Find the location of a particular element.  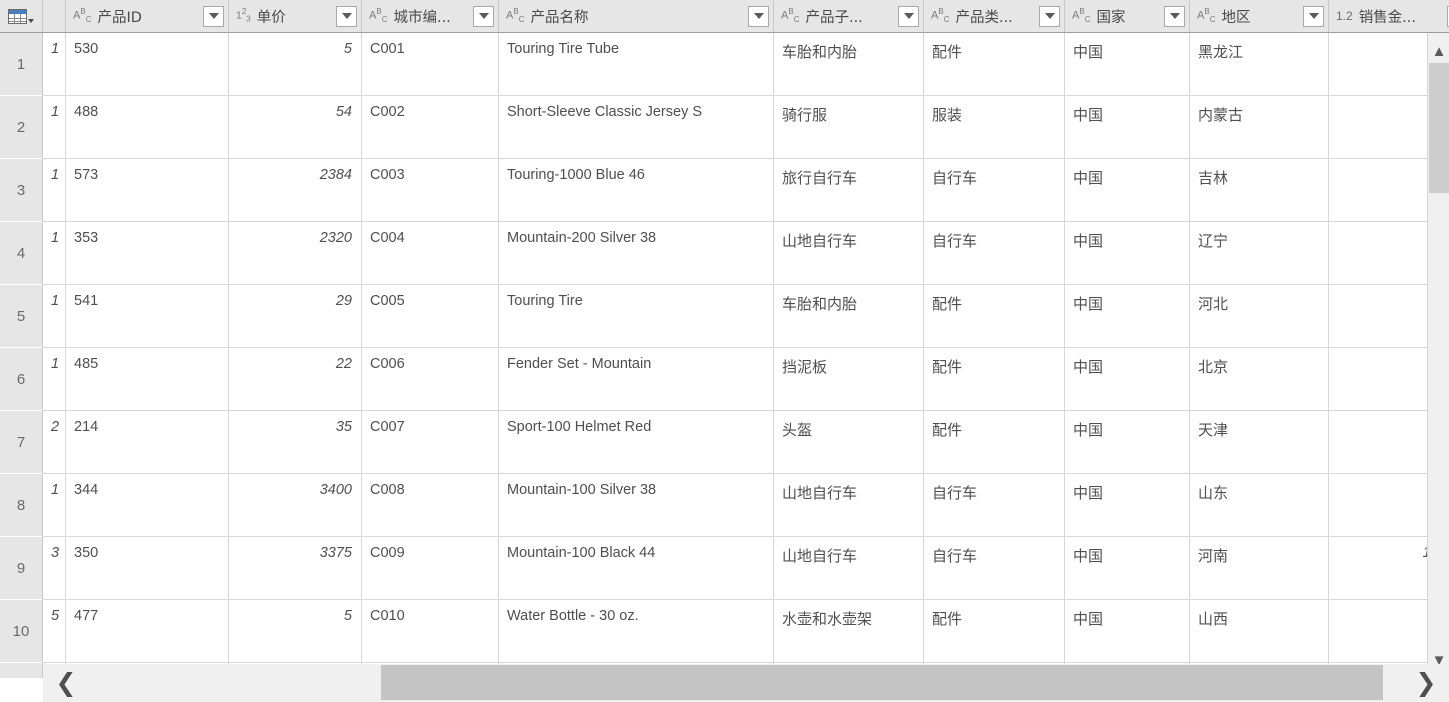

row-number: 3 is located at coordinates (21, 190).